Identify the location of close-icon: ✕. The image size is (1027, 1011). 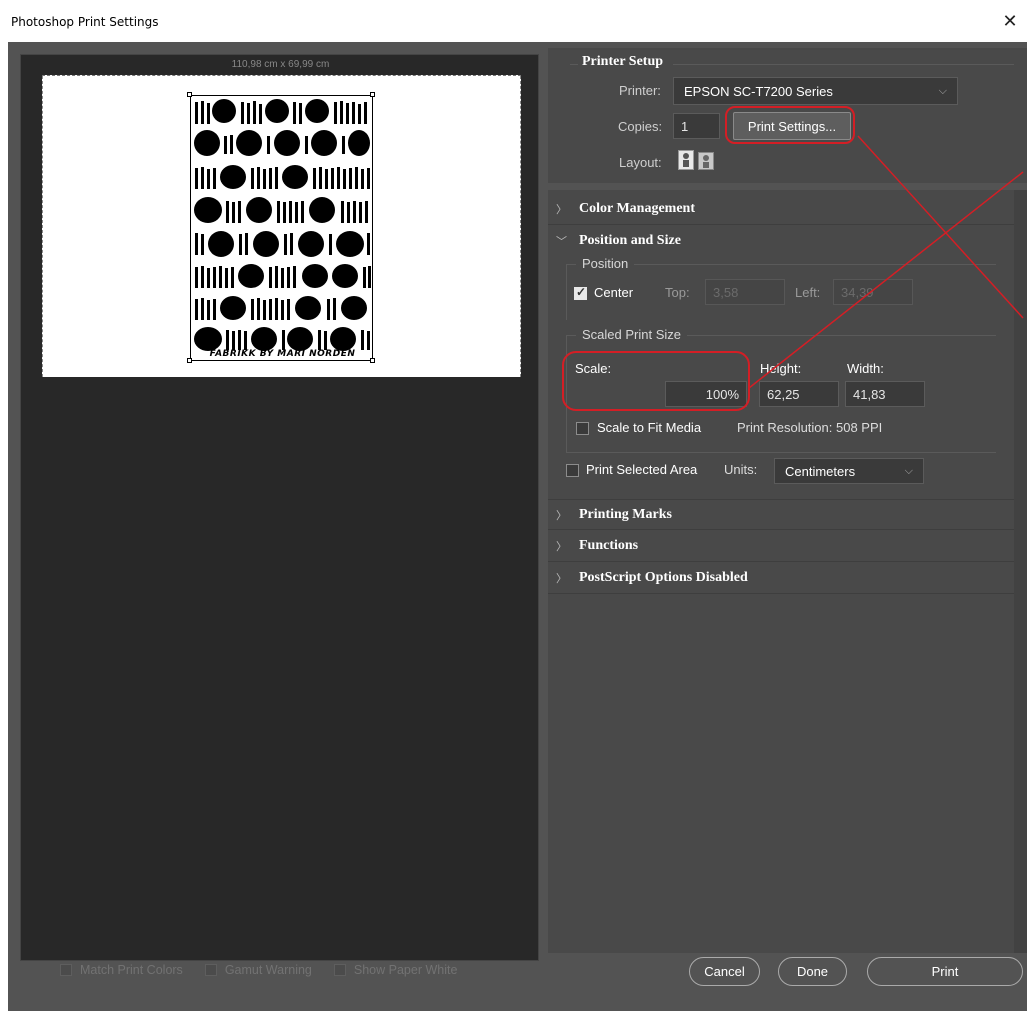
(1010, 21).